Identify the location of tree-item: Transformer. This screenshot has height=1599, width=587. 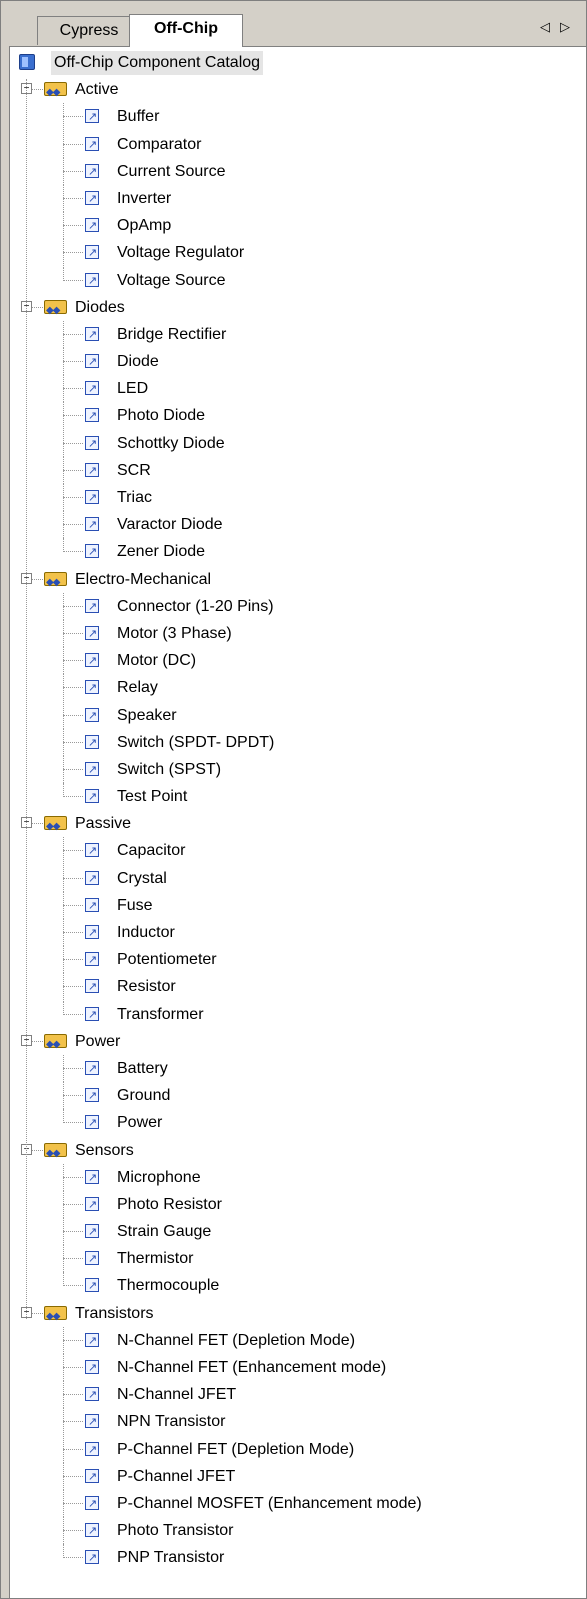
(297, 1014).